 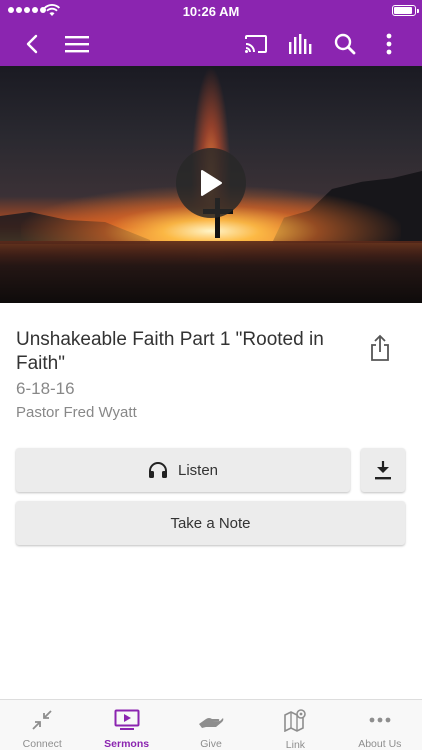 I want to click on tab-bar: Connect Sermons Give Link About Us, so click(x=211, y=724).